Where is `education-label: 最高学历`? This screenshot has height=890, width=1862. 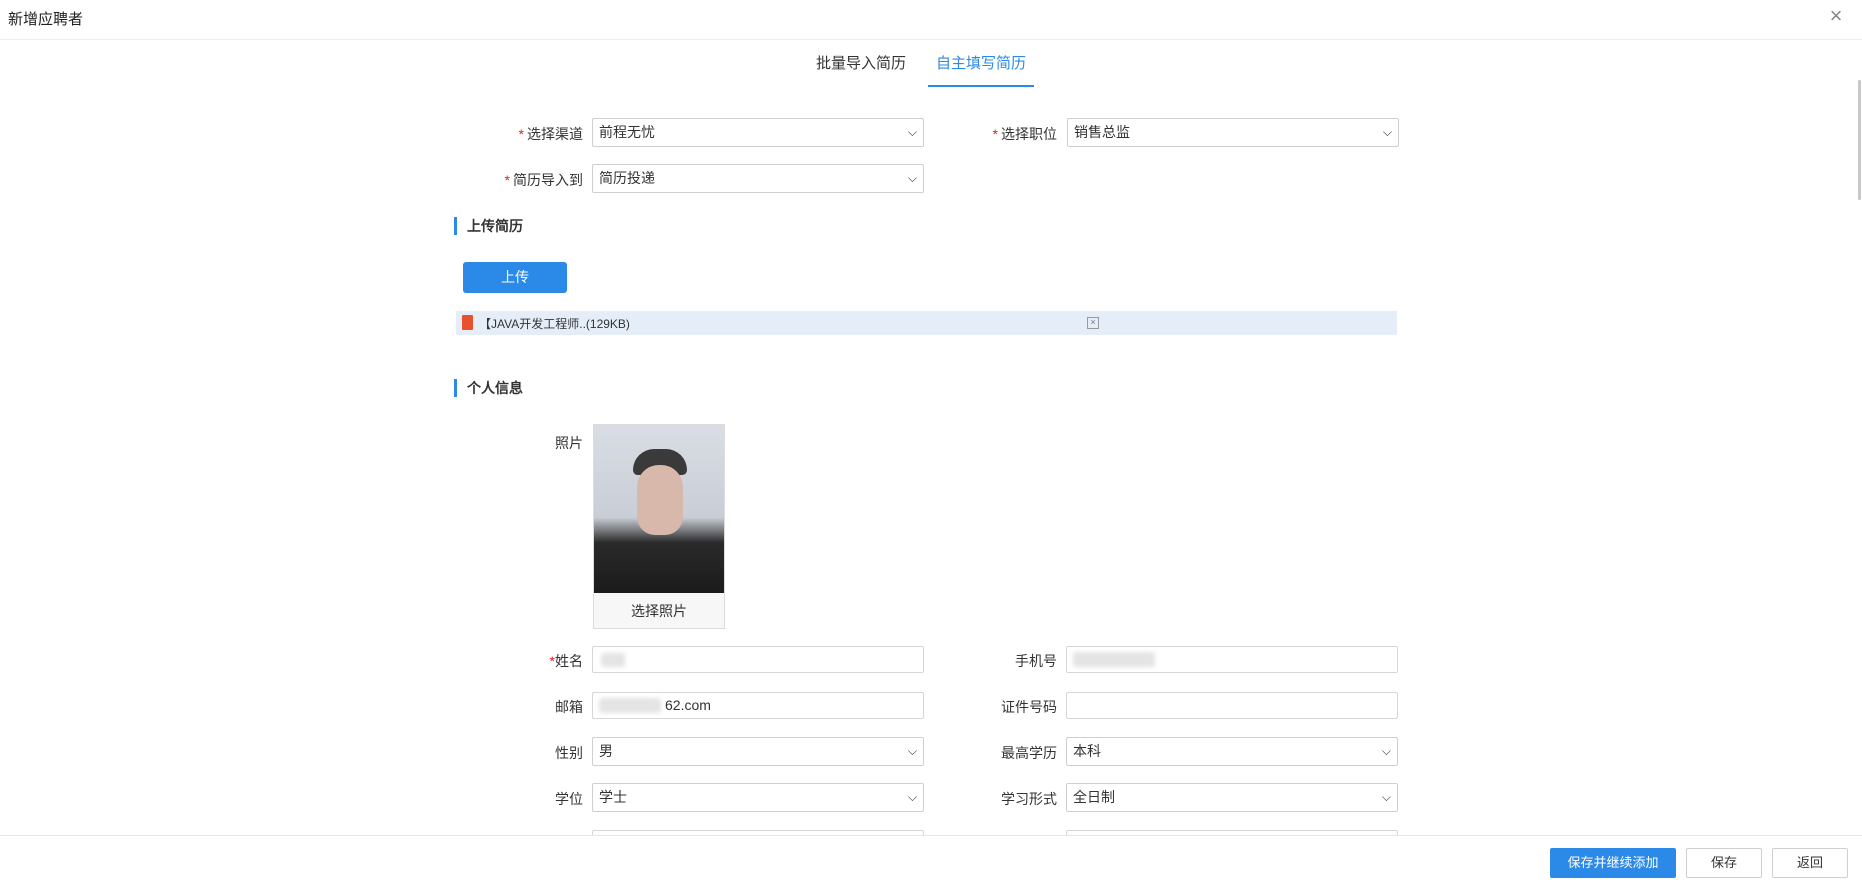
education-label: 最高学历 is located at coordinates (1029, 753).